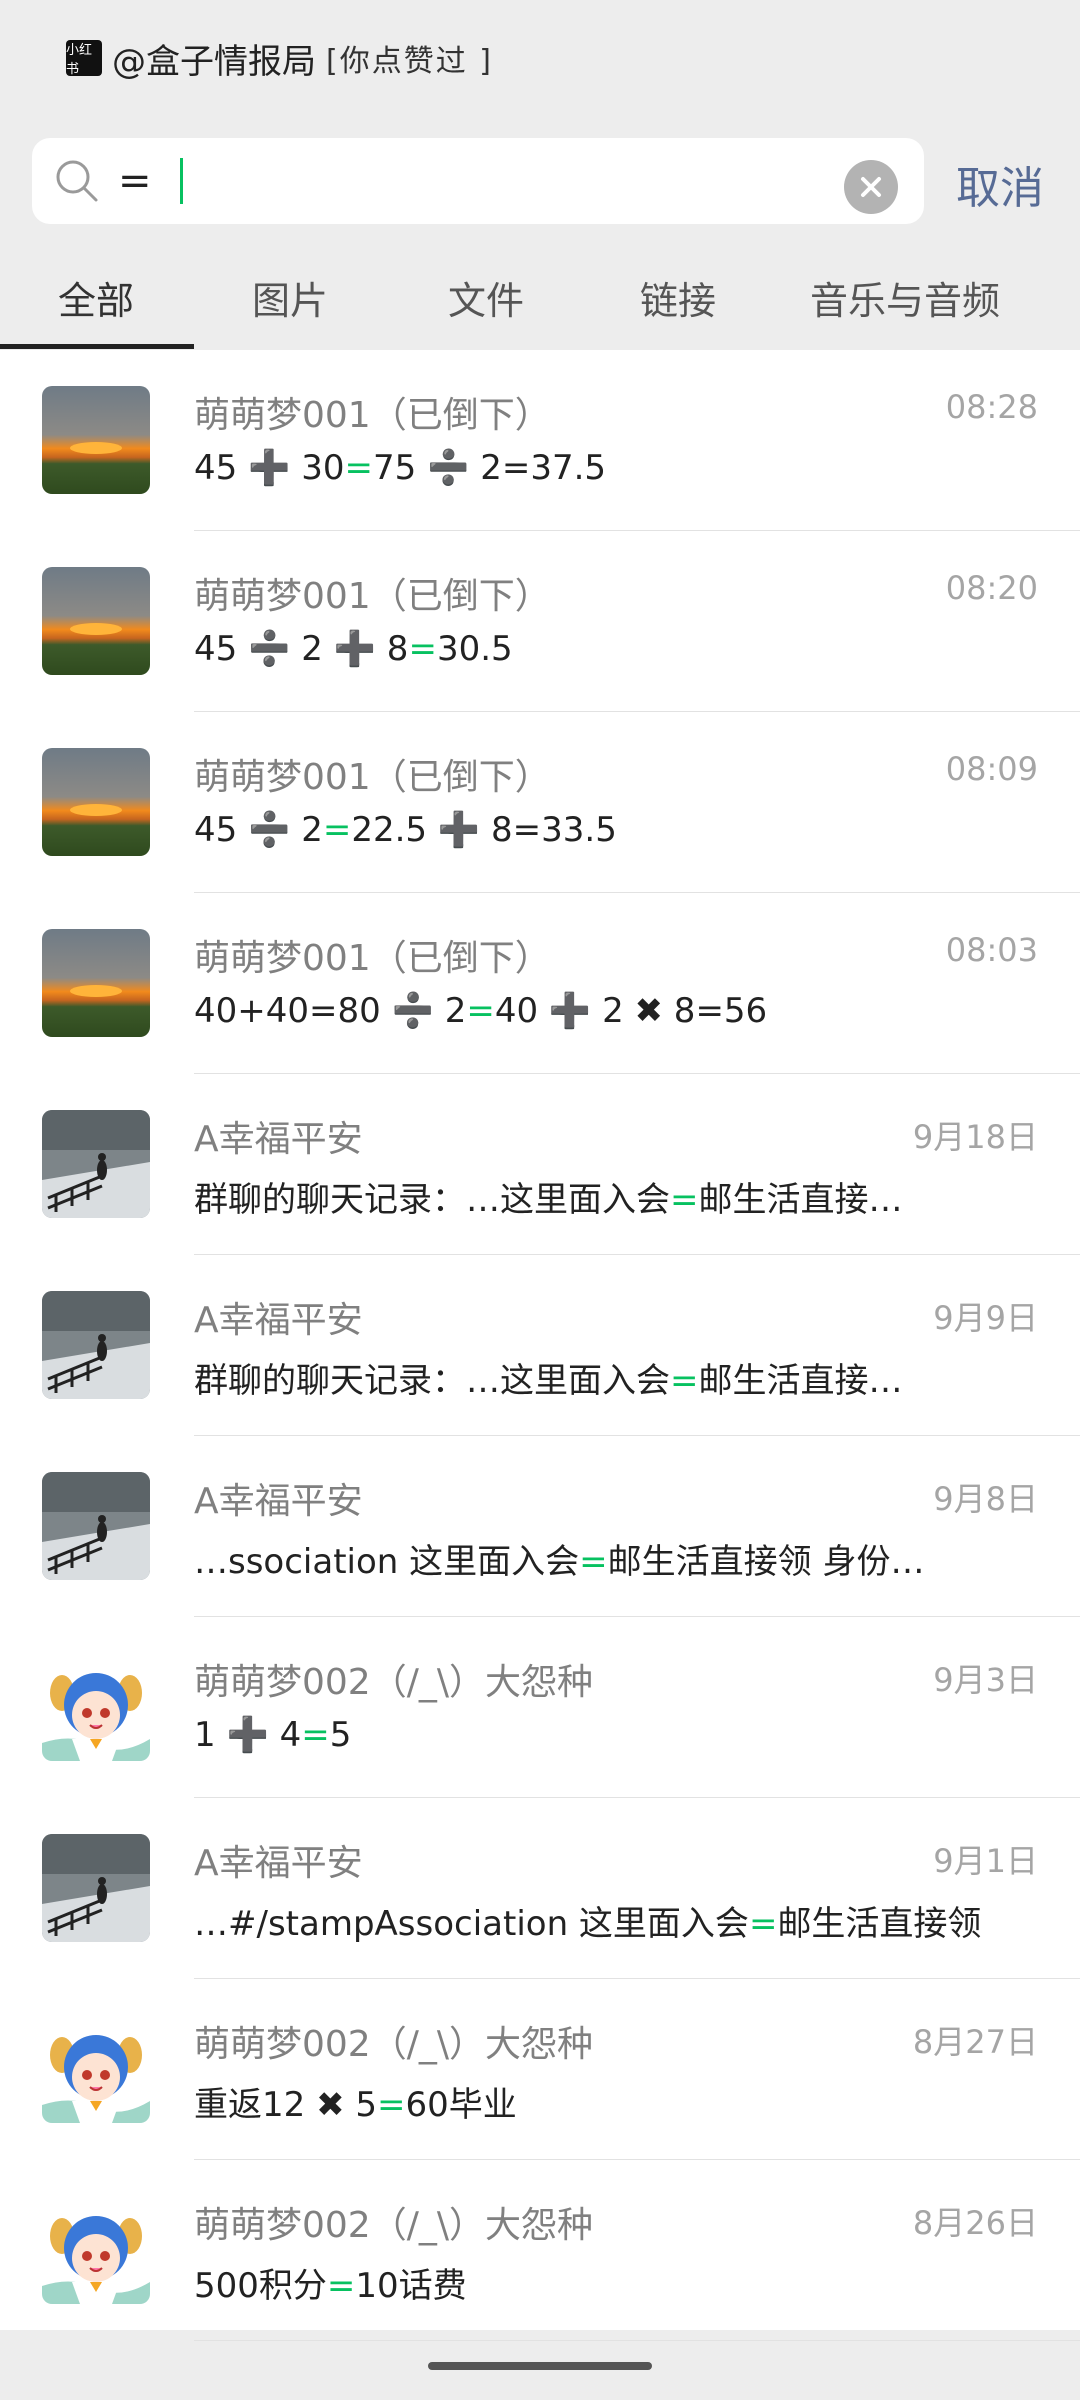 The image size is (1080, 2400). I want to click on snippet-after: 邮生活直接领, so click(879, 1924).